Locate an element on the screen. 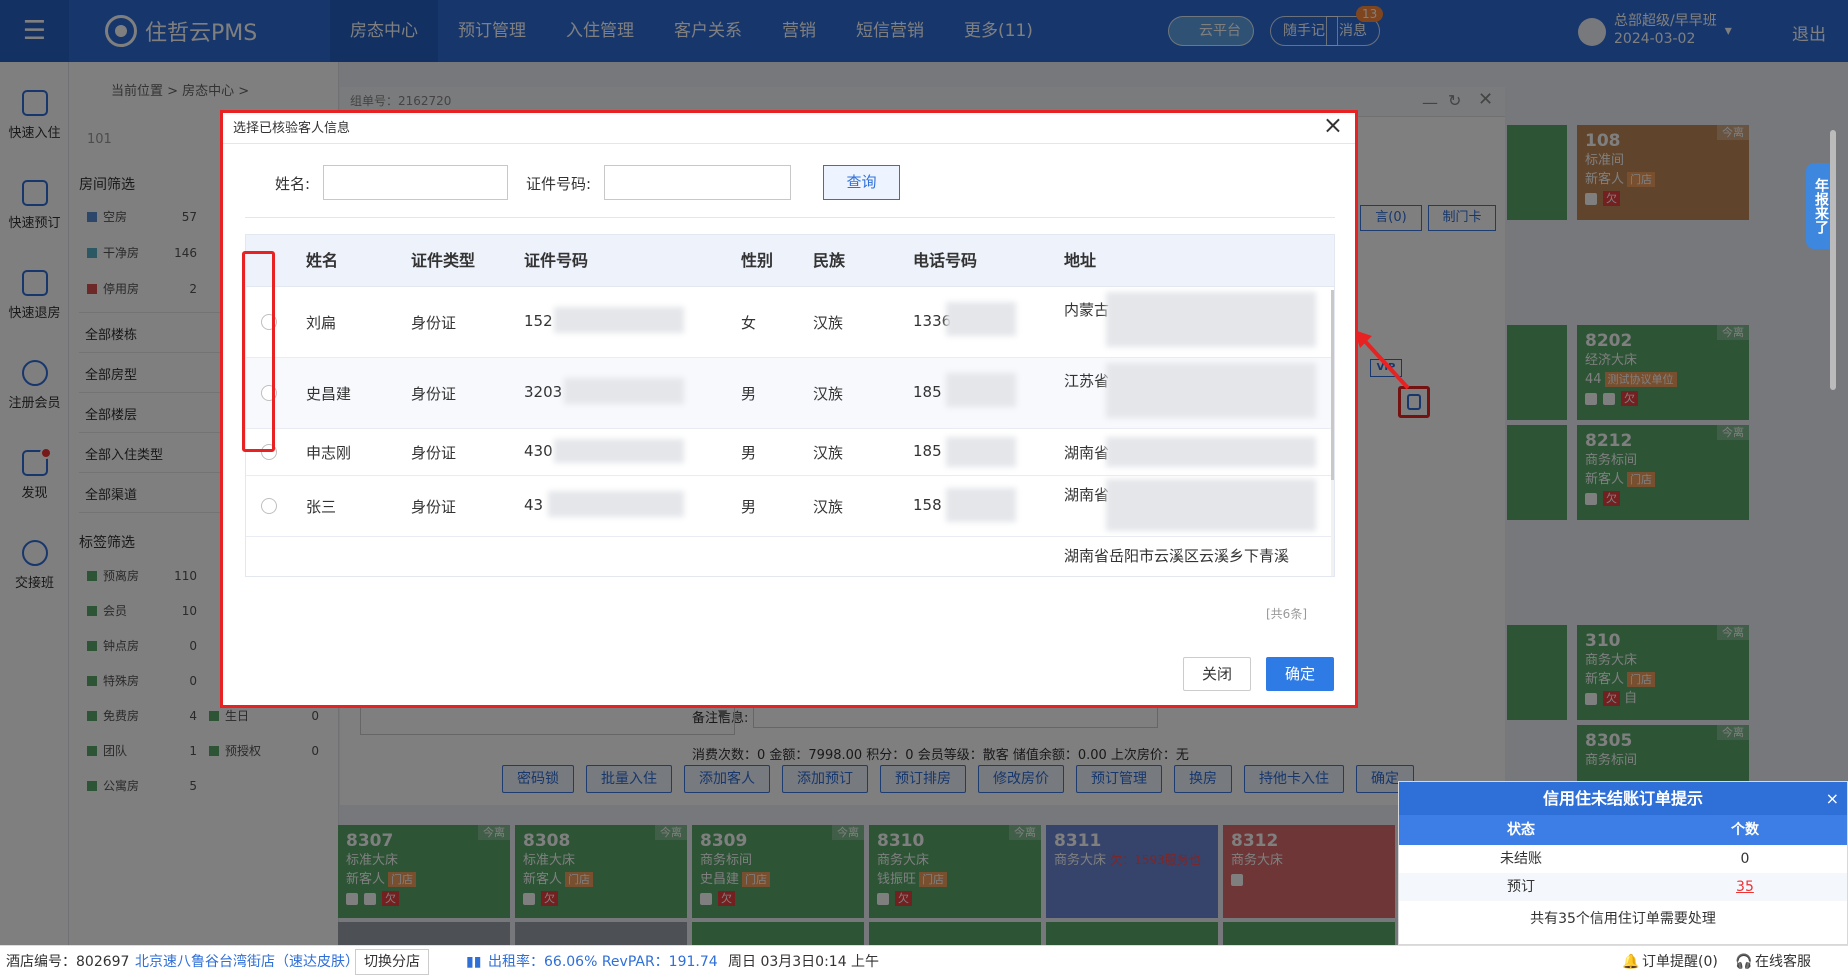  id-number: 43 is located at coordinates (534, 505).